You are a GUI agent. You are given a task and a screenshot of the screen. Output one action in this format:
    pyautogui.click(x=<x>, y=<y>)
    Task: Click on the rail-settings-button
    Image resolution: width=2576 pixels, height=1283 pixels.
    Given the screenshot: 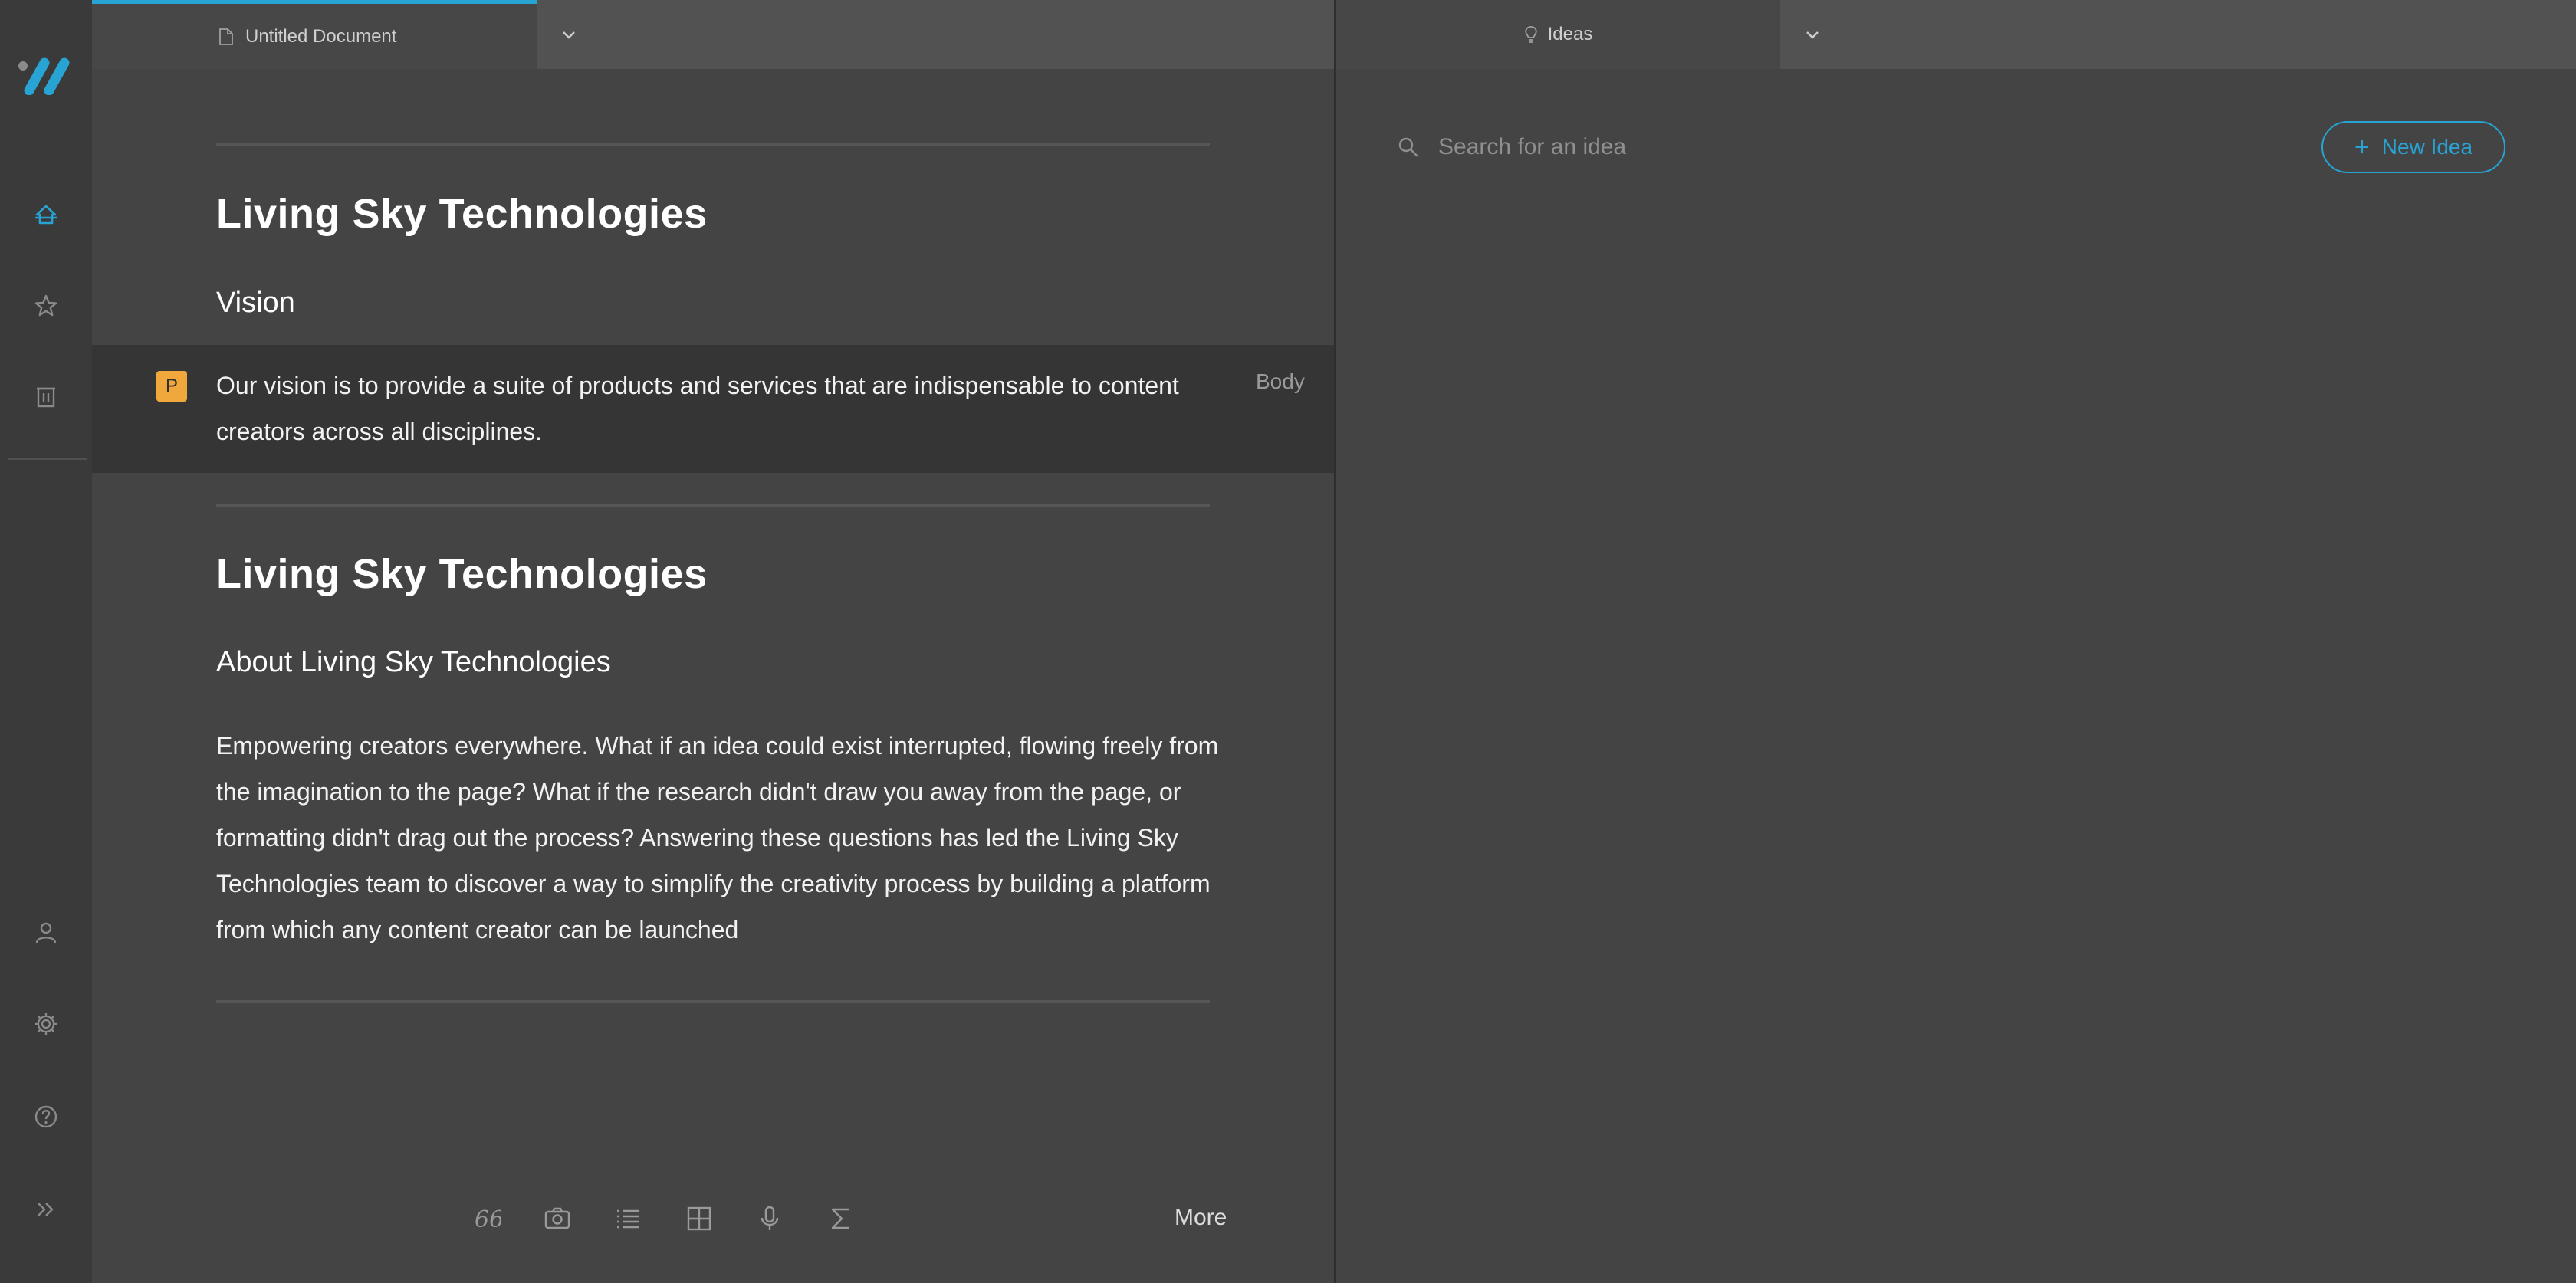 What is the action you would take?
    pyautogui.click(x=46, y=1024)
    